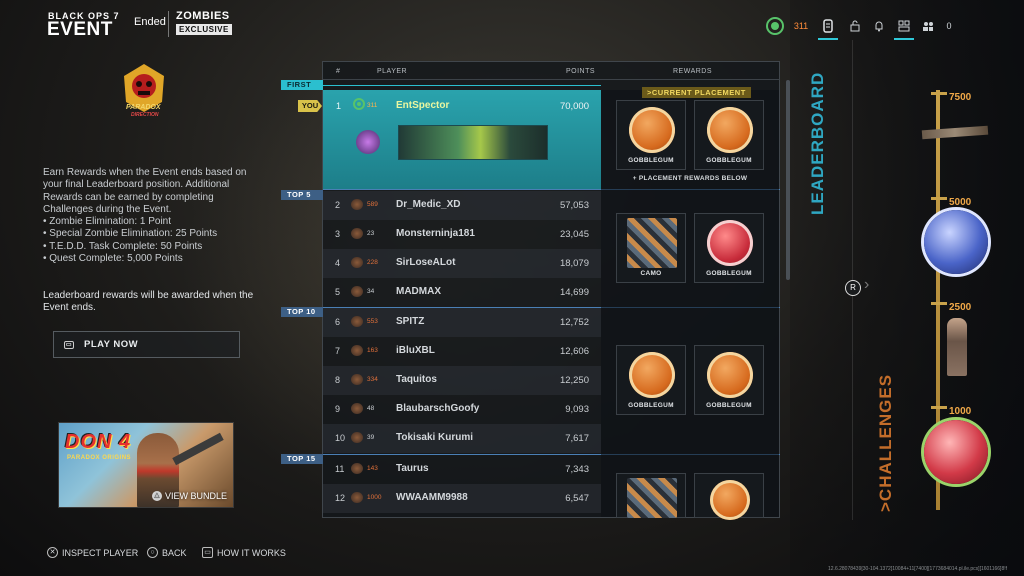 The height and width of the screenshot is (576, 1024). I want to click on leaderboard-row-first: 1 311 EntSpector 70,000, so click(462, 139).